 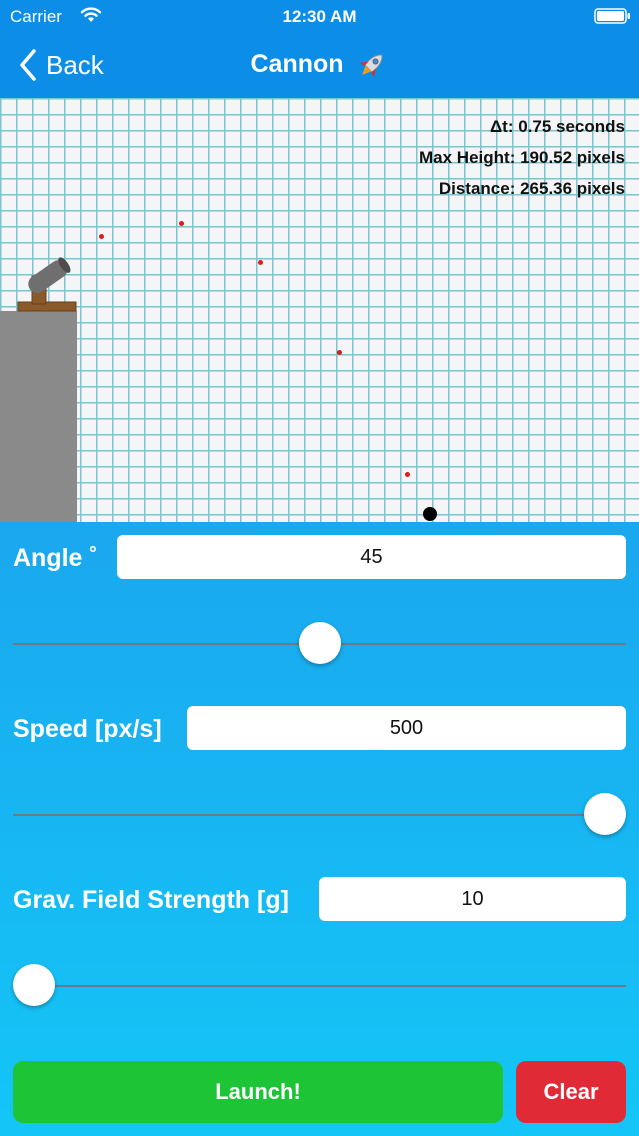 I want to click on top-bar: Carrier 12:30 AM Back Cannon, so click(x=319, y=49).